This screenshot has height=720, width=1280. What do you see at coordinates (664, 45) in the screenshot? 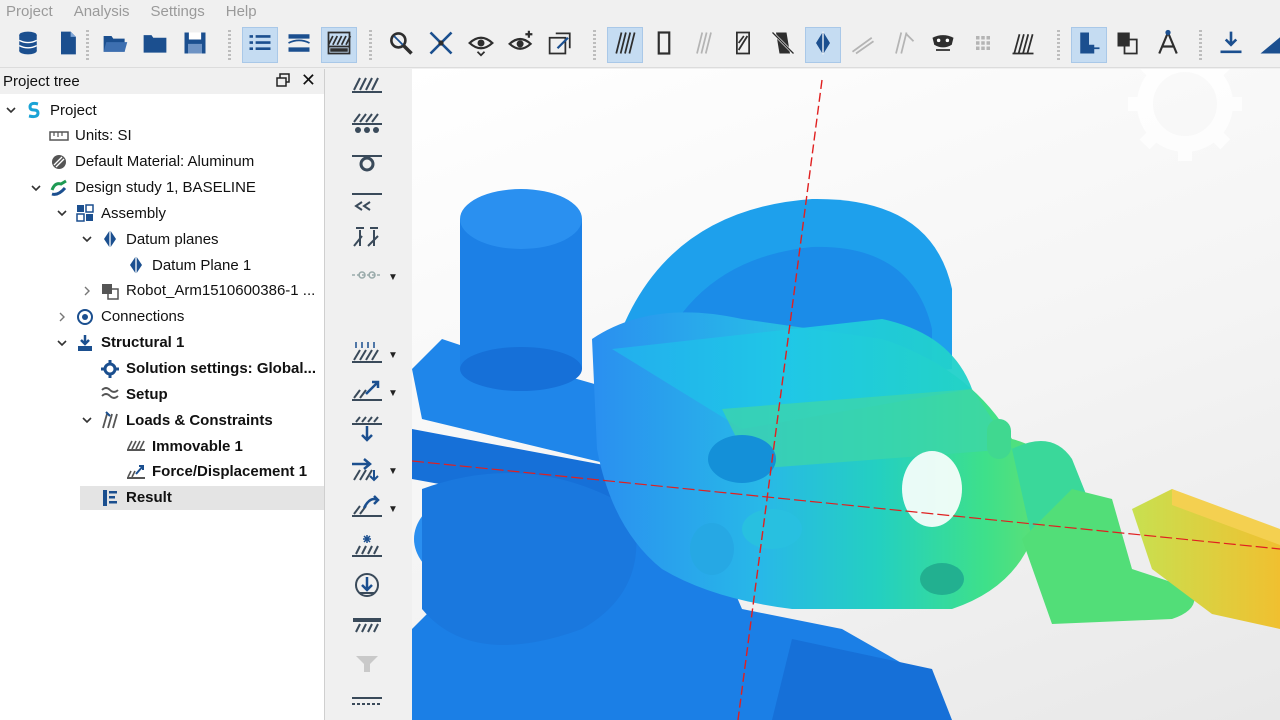
I see `outline-button` at bounding box center [664, 45].